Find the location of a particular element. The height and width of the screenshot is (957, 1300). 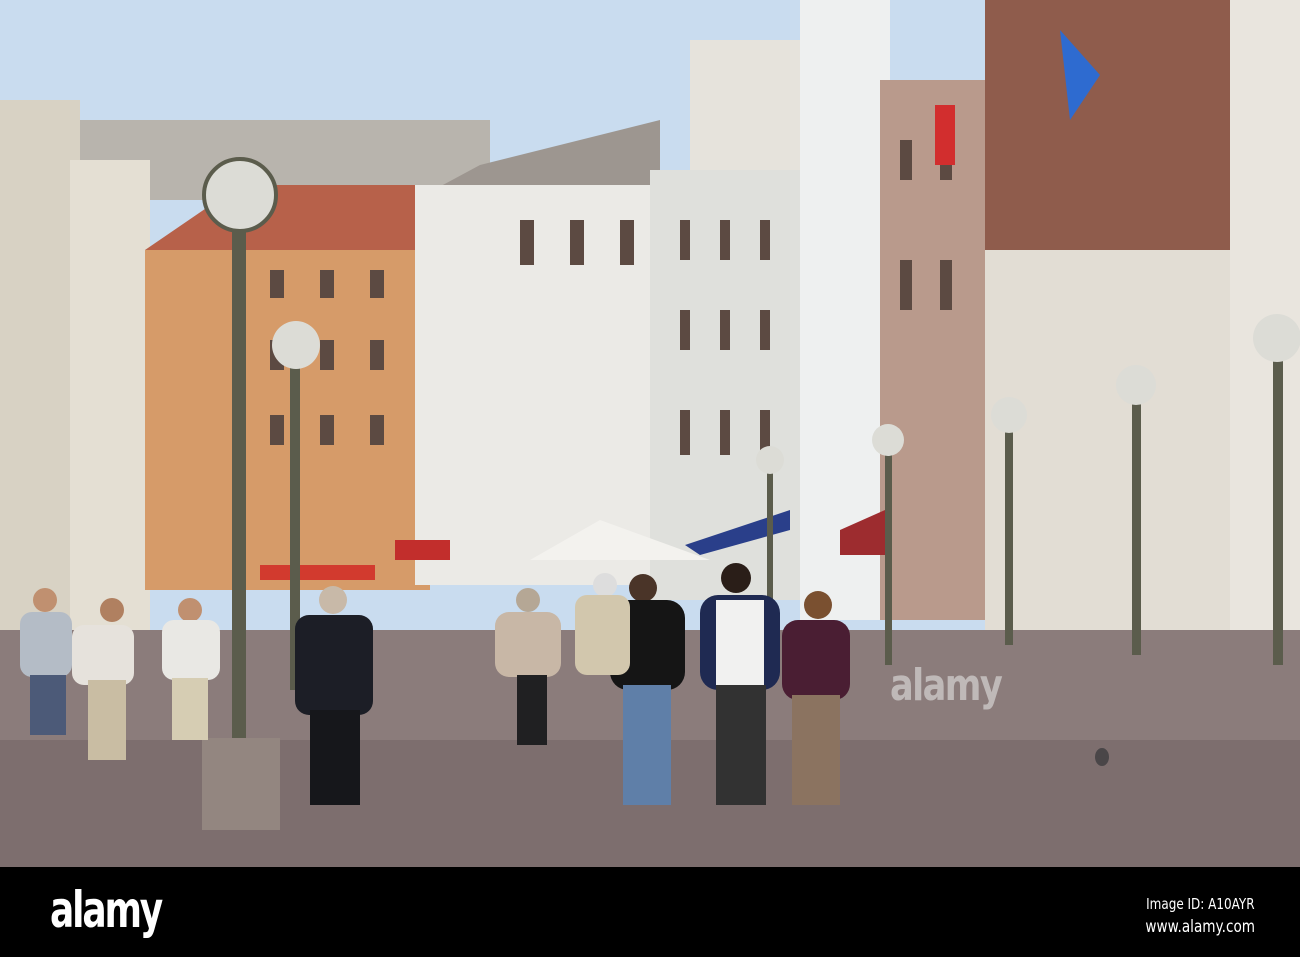

website-link: www.alamy.com is located at coordinates (1200, 927).